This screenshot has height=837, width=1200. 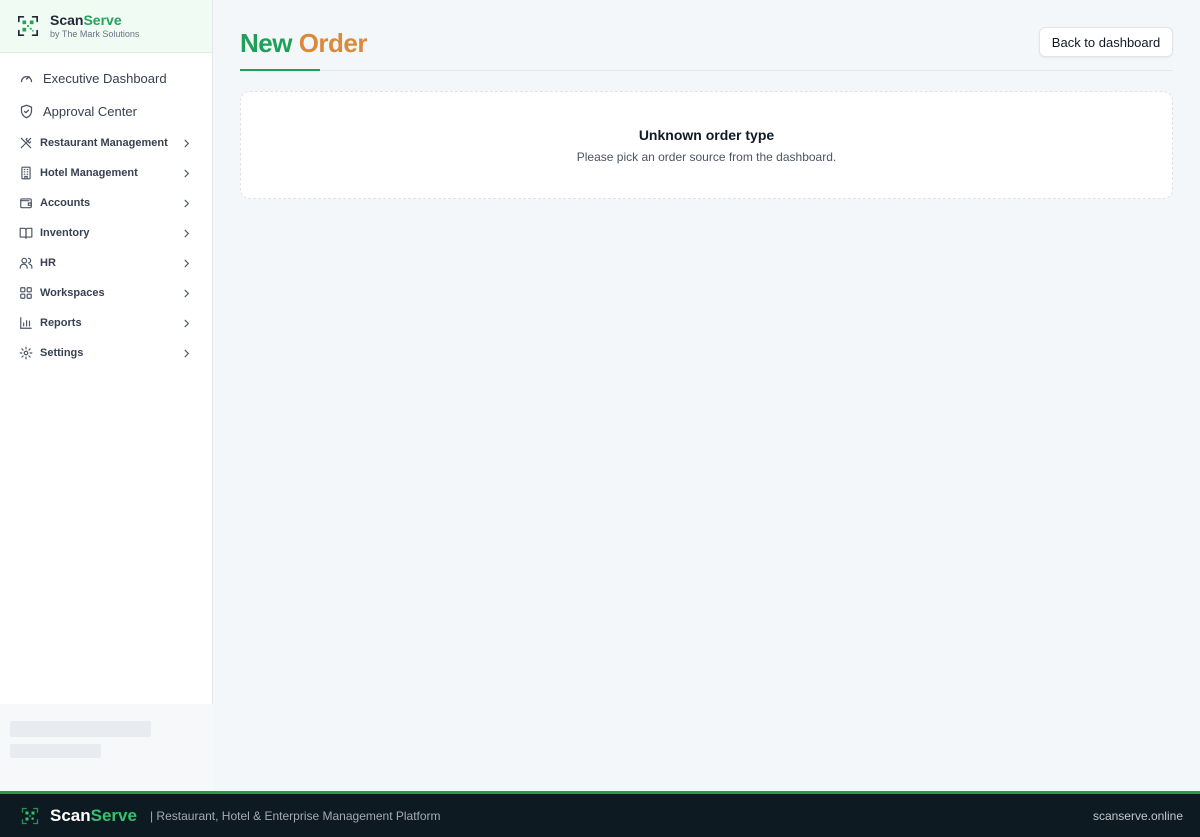 I want to click on sidebar-group-label: Restaurant Management, so click(x=104, y=143).